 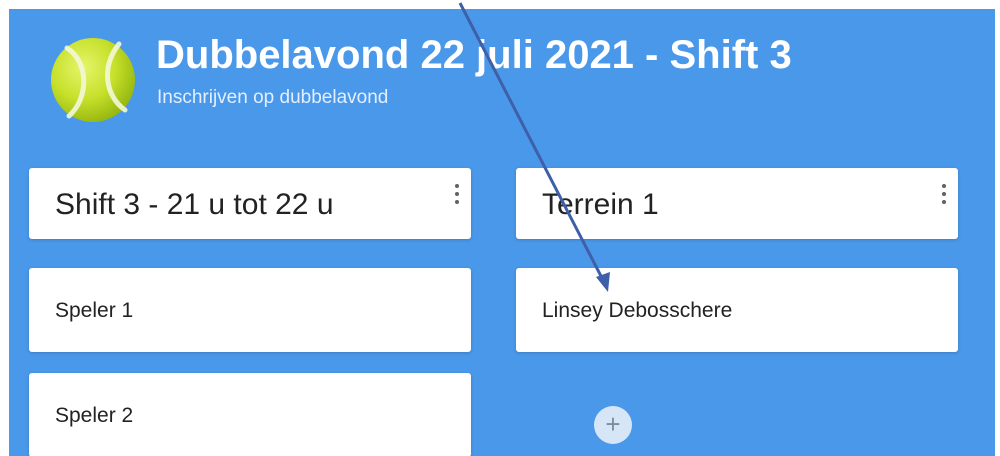 I want to click on page-title: Dubbelavond 22 juli 2021 - Shift 3, so click(x=474, y=55).